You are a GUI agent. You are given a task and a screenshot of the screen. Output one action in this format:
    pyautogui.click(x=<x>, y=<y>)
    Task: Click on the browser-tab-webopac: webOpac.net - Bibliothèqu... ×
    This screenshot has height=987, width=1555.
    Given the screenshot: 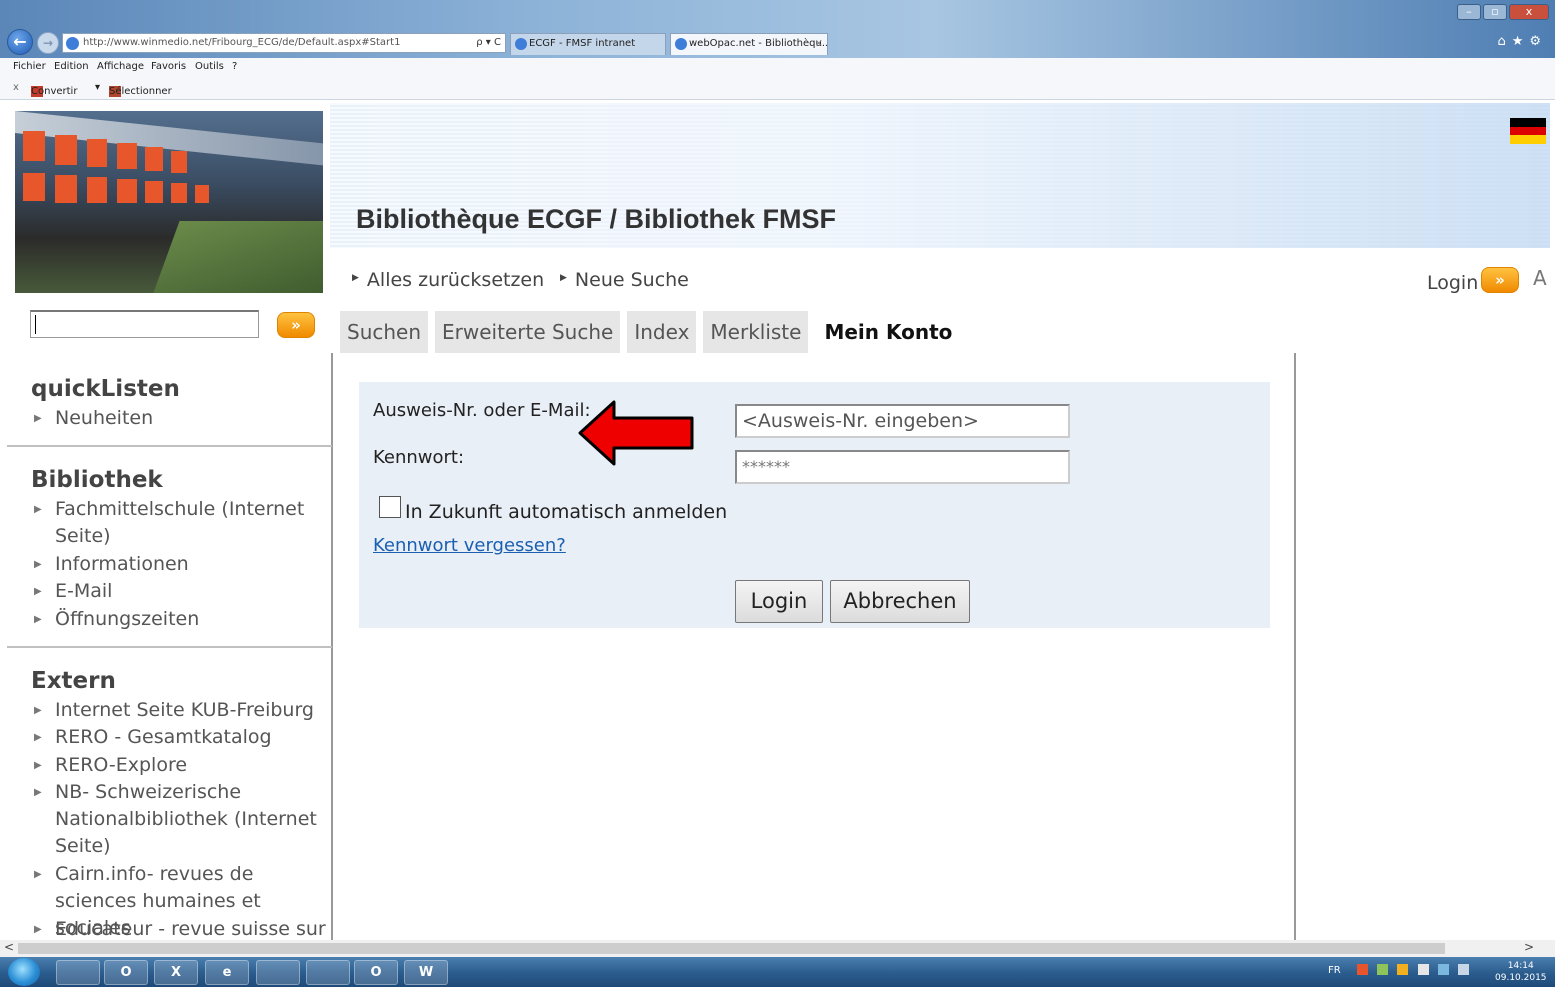 What is the action you would take?
    pyautogui.click(x=749, y=44)
    